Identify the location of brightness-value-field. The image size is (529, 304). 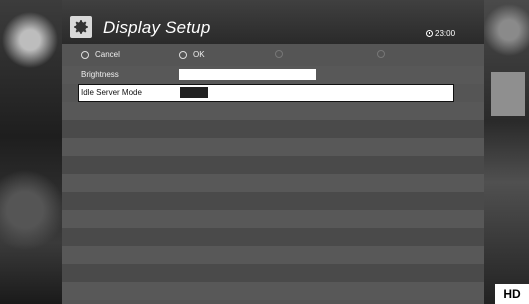
(247, 74).